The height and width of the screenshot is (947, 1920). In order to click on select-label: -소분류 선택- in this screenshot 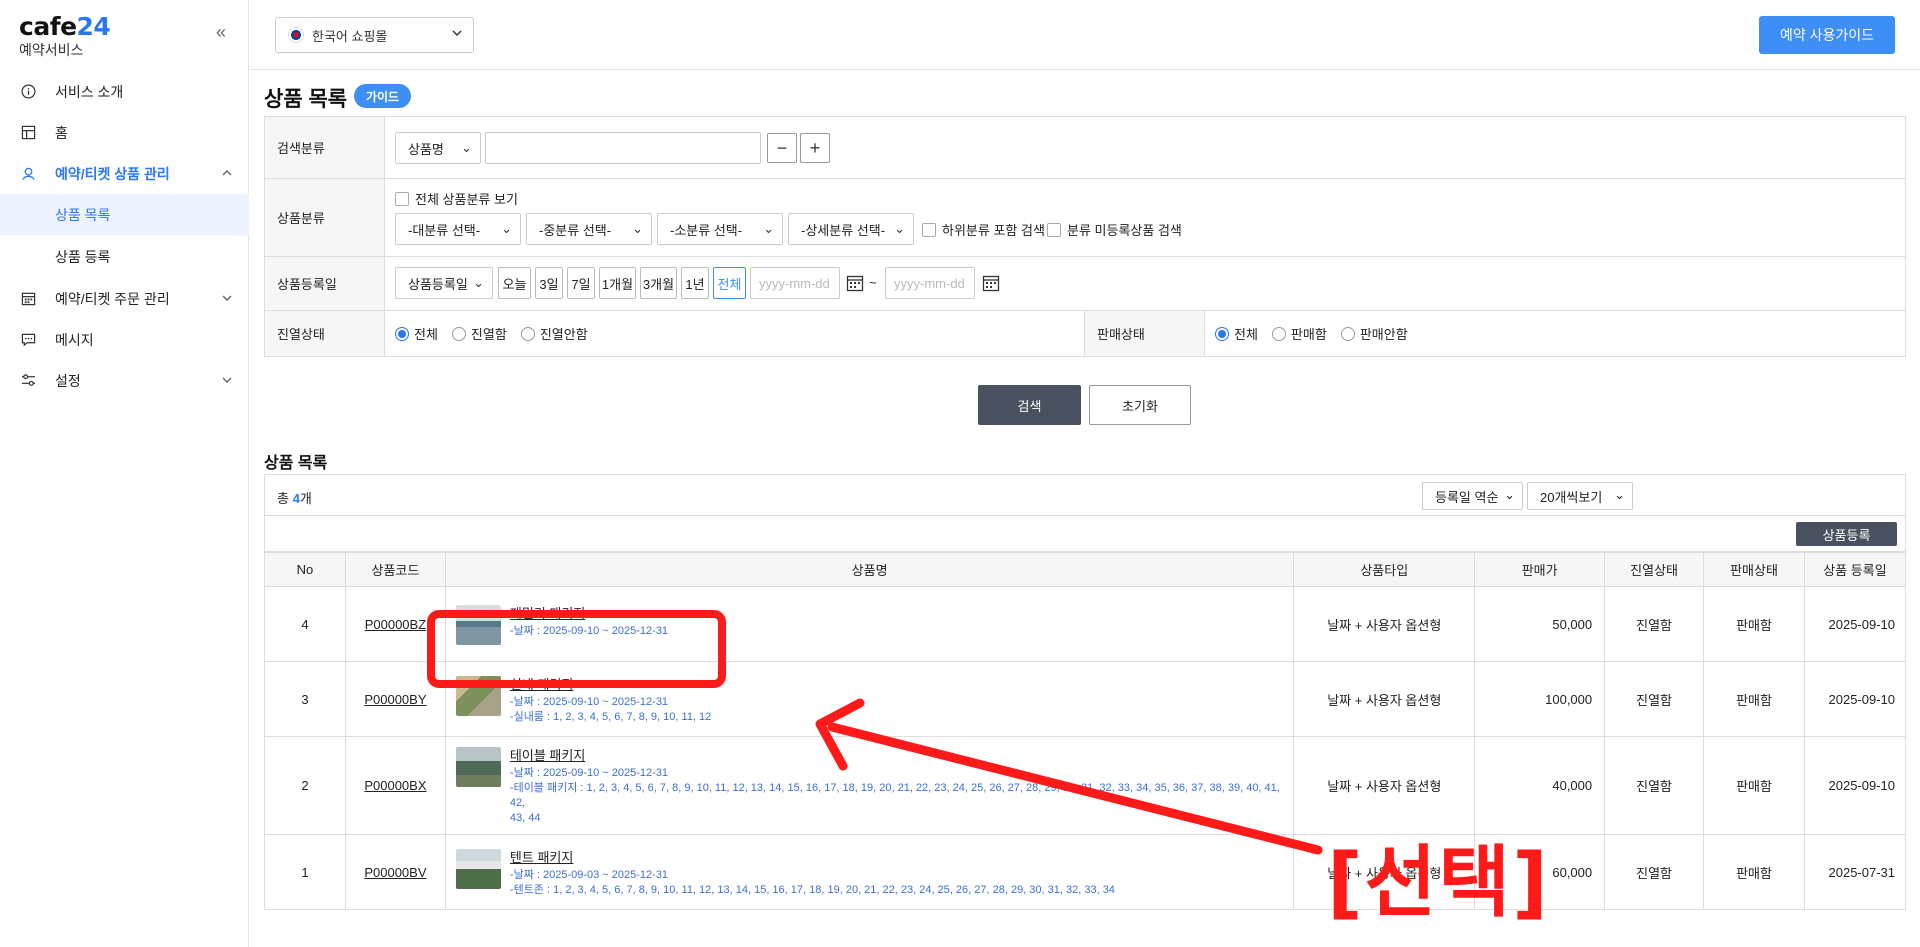, I will do `click(706, 230)`.